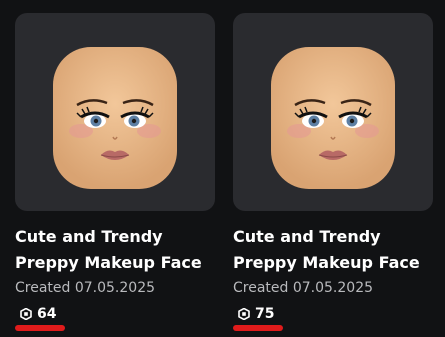 The height and width of the screenshot is (337, 445). What do you see at coordinates (265, 314) in the screenshot?
I see `price-value: 75` at bounding box center [265, 314].